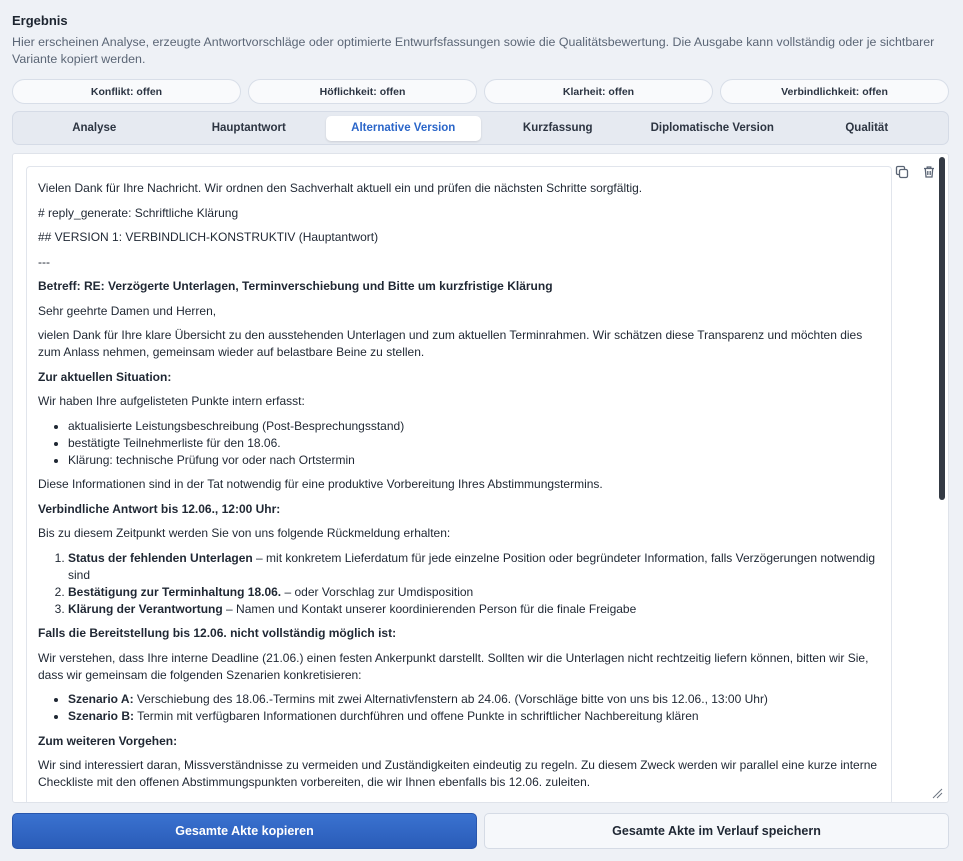 This screenshot has width=963, height=861. I want to click on badge-conflict: Konflikt: offen, so click(126, 91).